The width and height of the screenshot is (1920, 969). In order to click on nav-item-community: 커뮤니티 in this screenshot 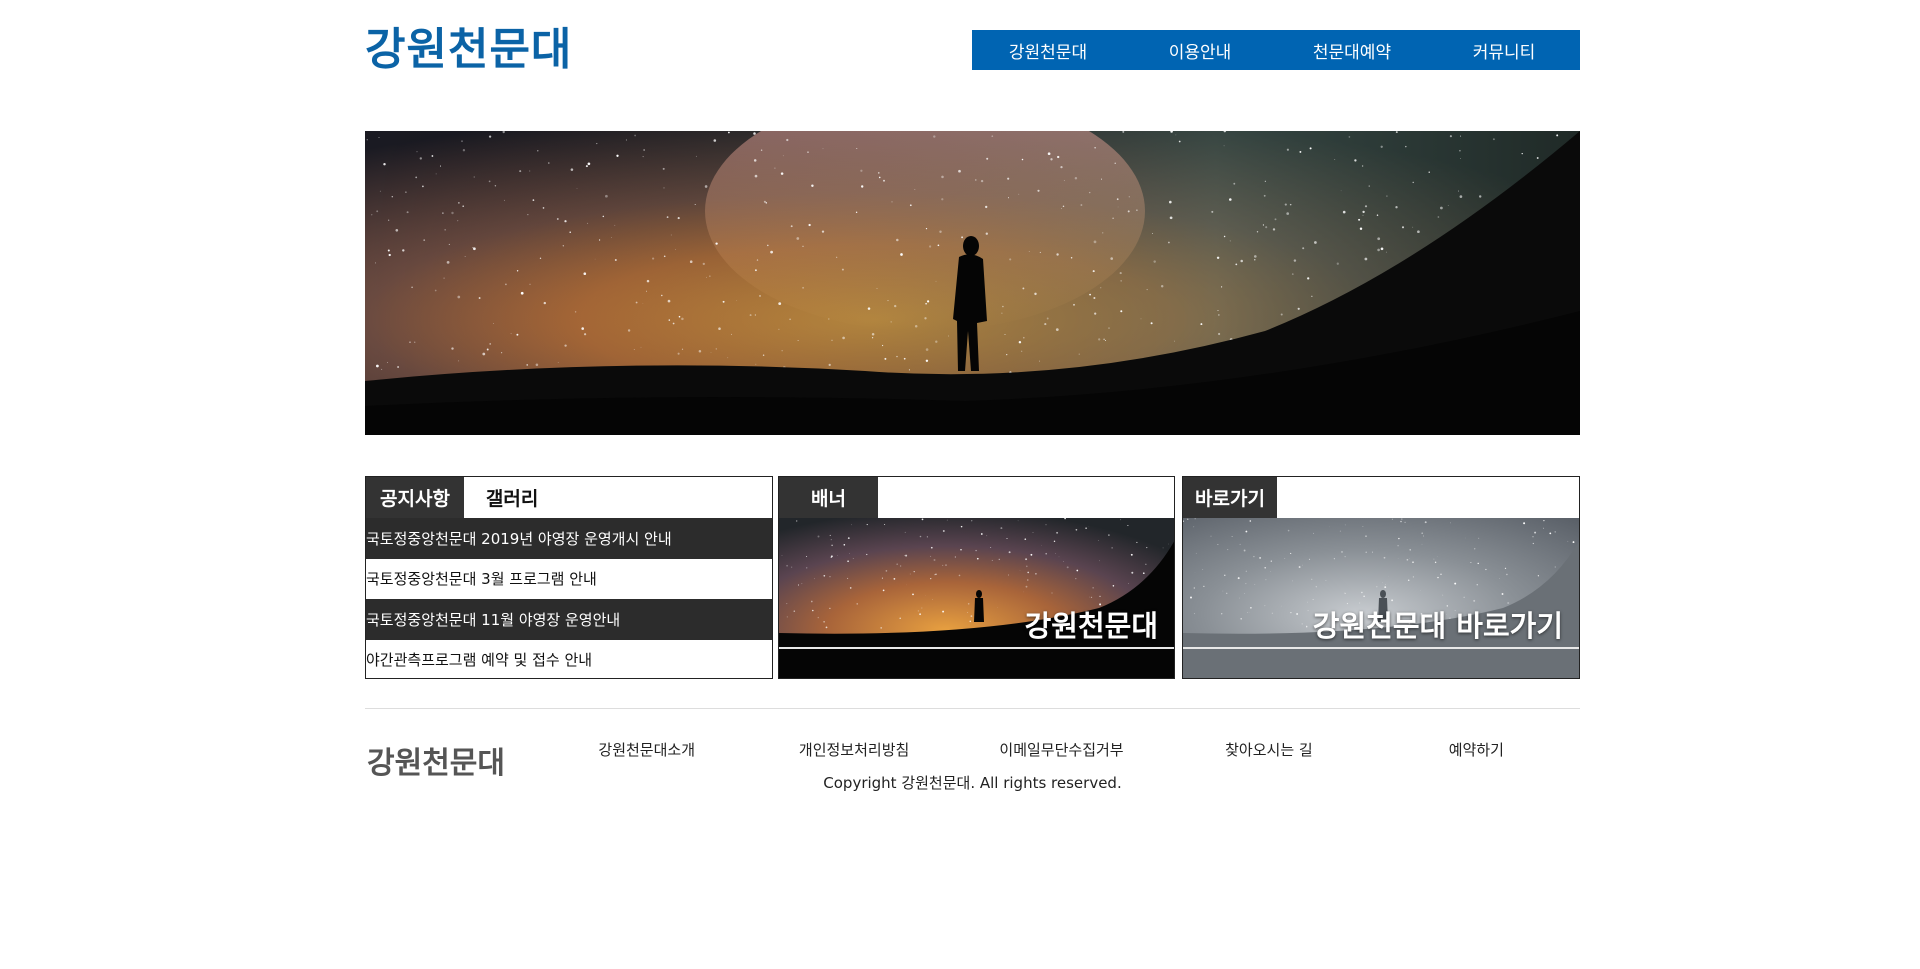, I will do `click(1504, 50)`.